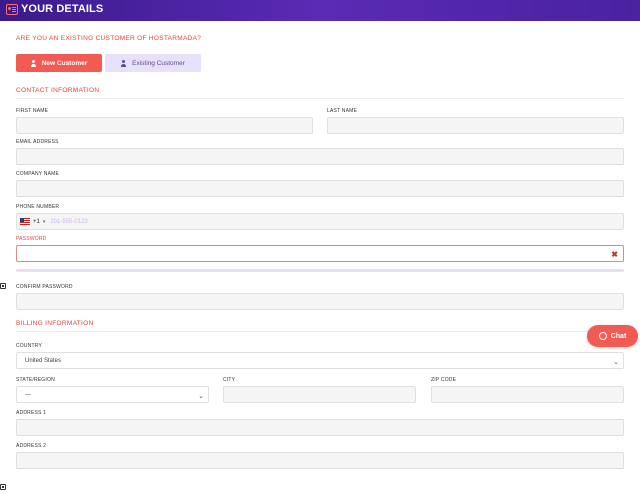 This screenshot has height=494, width=640. I want to click on company-input, so click(320, 188).